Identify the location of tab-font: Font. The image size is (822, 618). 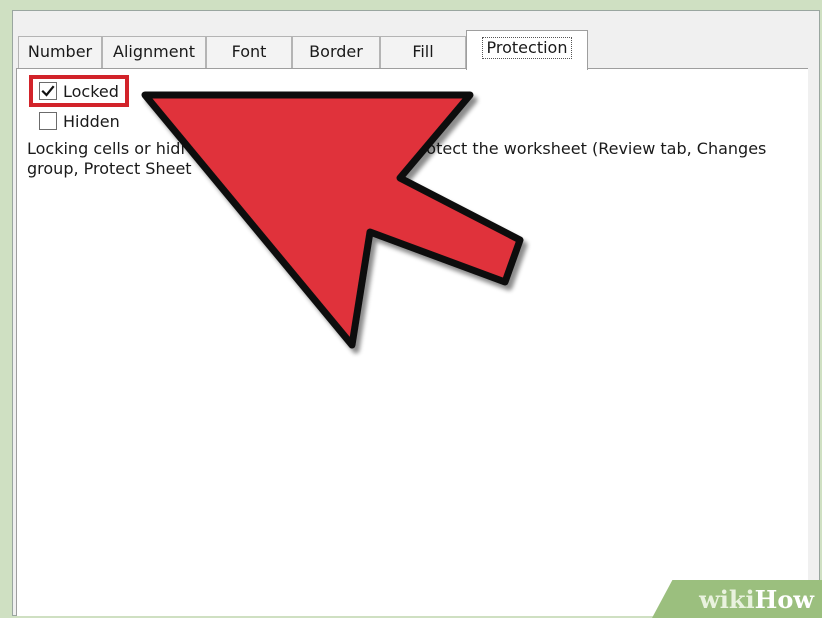
(249, 52).